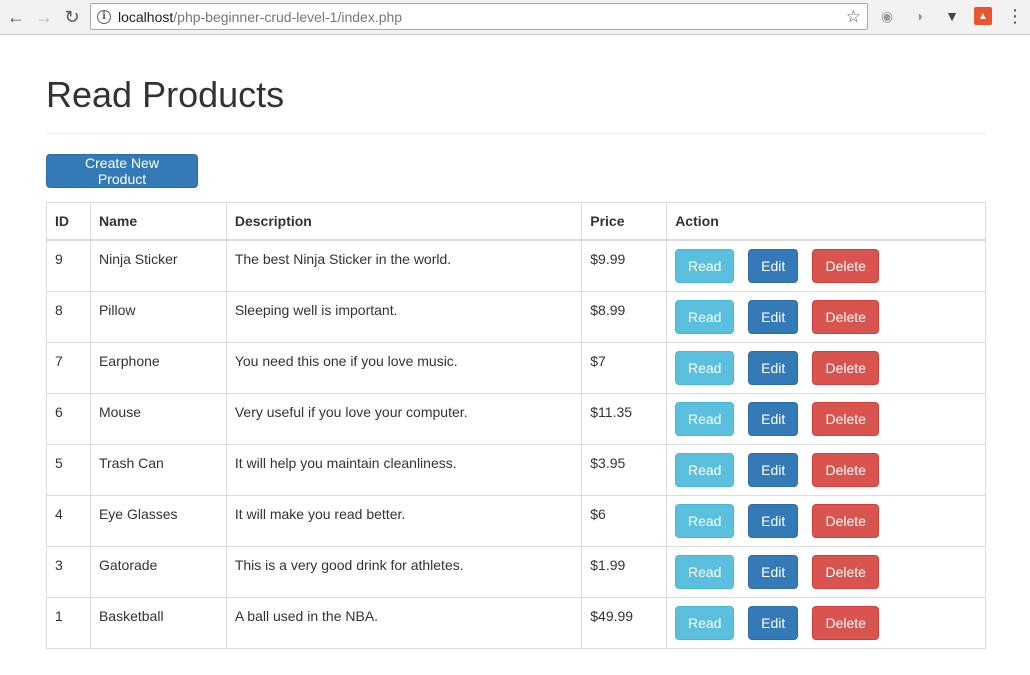 The width and height of the screenshot is (1030, 675). Describe the element at coordinates (68, 265) in the screenshot. I see `cell-id: 9` at that location.